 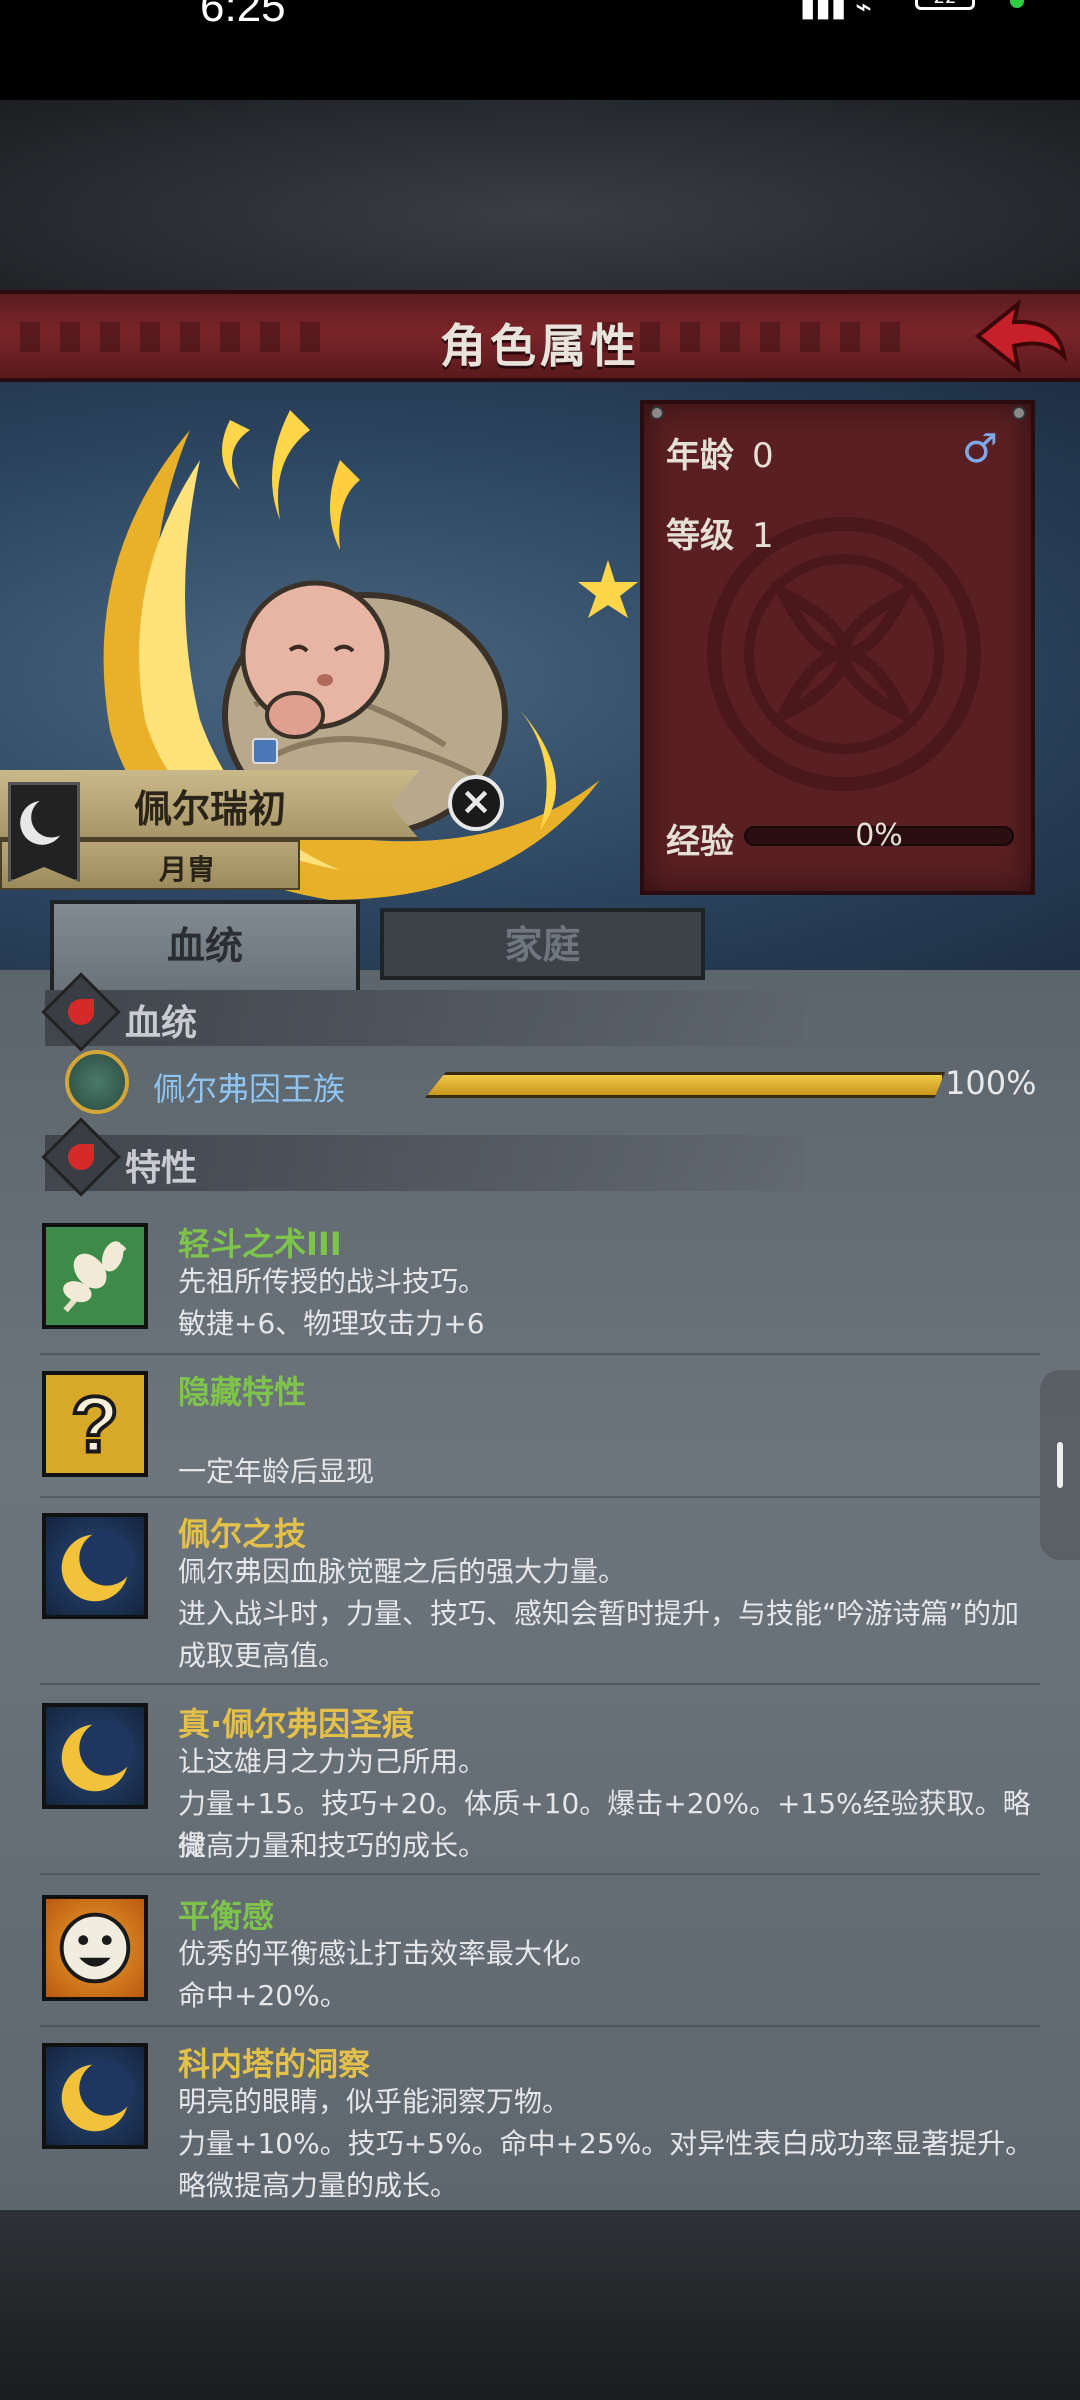 I want to click on signal-icon: ▮▮▮ ⌁, so click(x=836, y=11).